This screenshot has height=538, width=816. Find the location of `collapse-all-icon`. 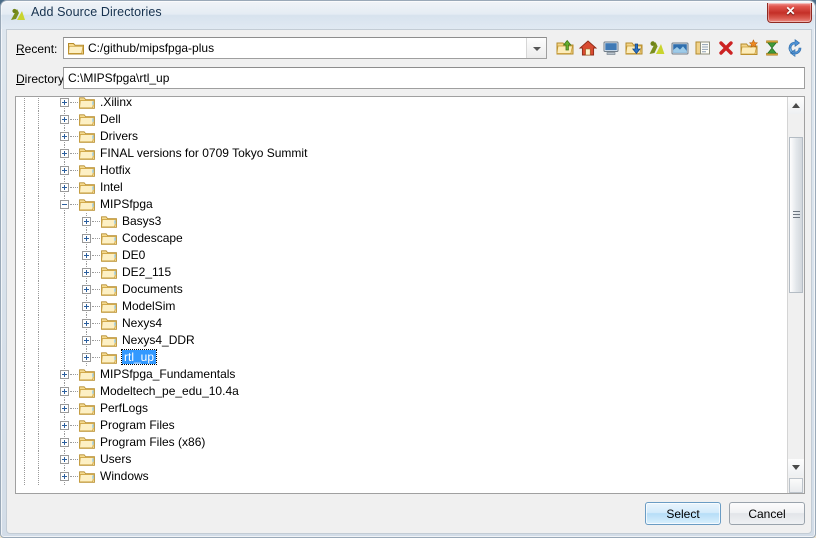

collapse-all-icon is located at coordinates (772, 48).